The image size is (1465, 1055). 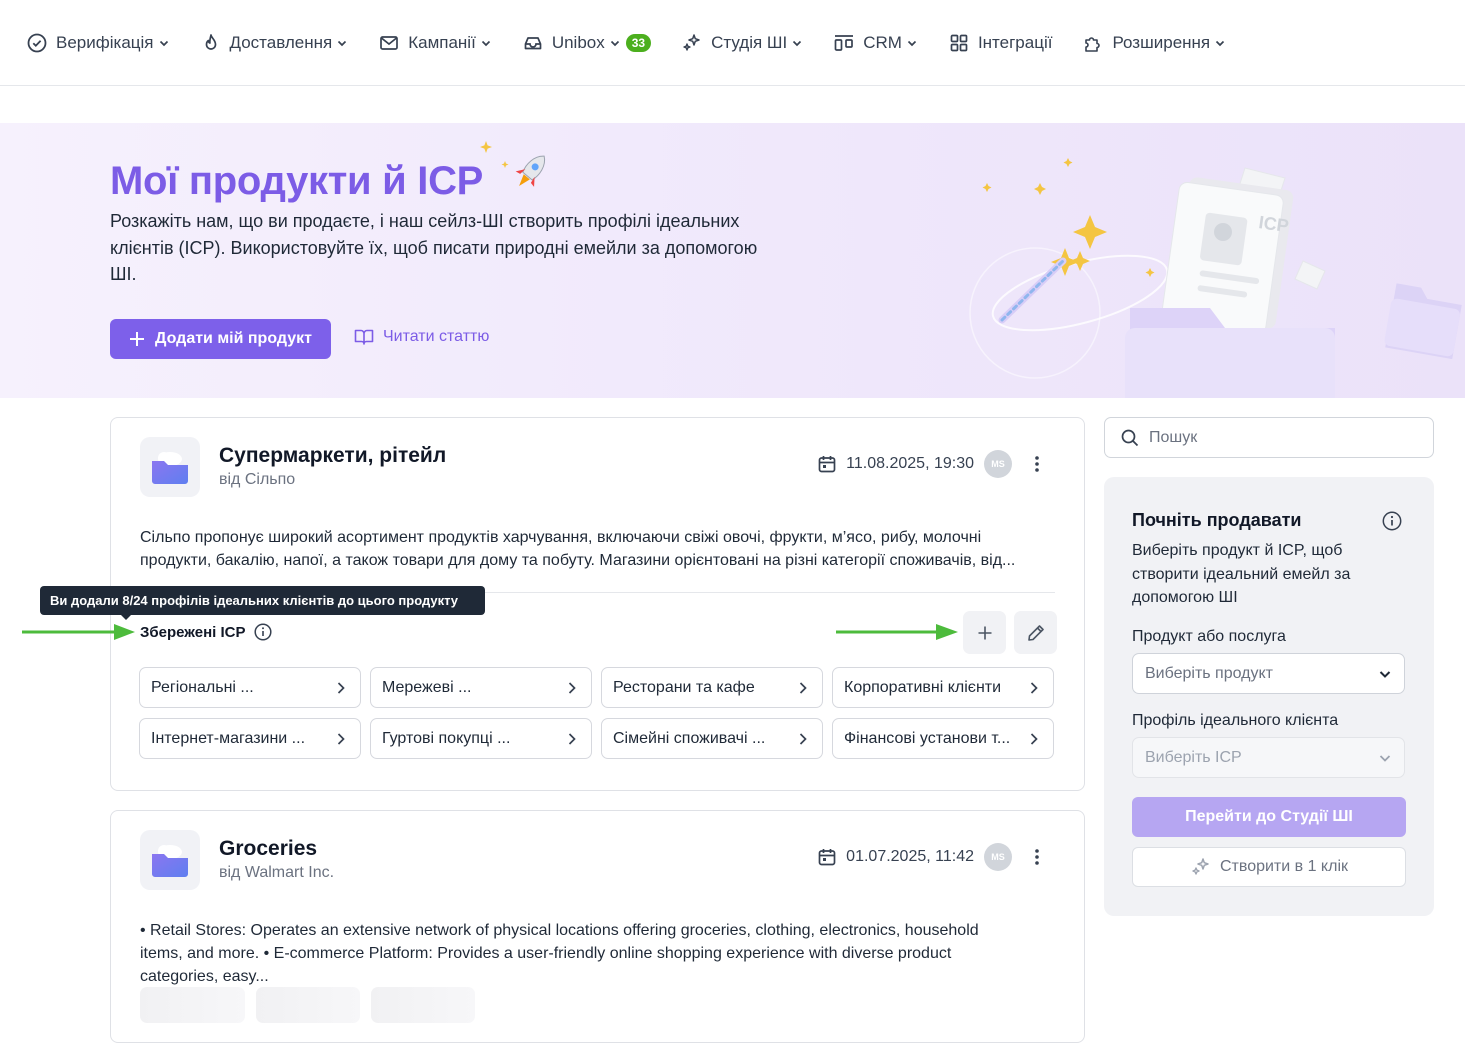 What do you see at coordinates (578, 42) in the screenshot?
I see `nav-label: Unibox` at bounding box center [578, 42].